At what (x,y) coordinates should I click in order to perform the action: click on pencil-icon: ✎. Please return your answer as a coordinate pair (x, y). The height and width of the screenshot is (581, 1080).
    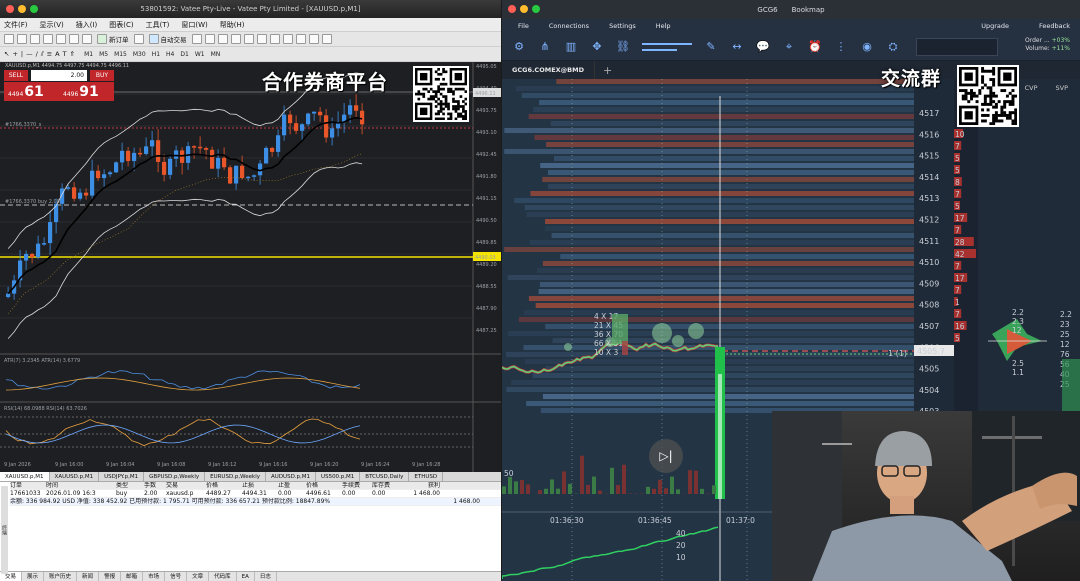
    Looking at the image, I should click on (711, 47).